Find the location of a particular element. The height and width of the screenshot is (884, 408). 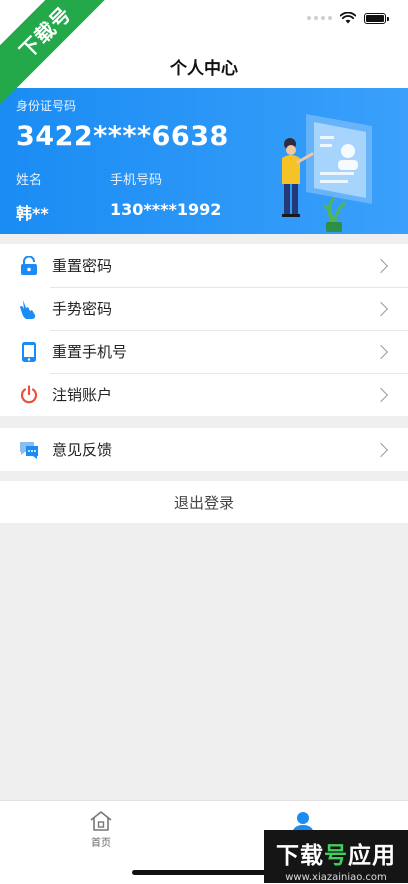

name-label: 姓名 is located at coordinates (29, 180).